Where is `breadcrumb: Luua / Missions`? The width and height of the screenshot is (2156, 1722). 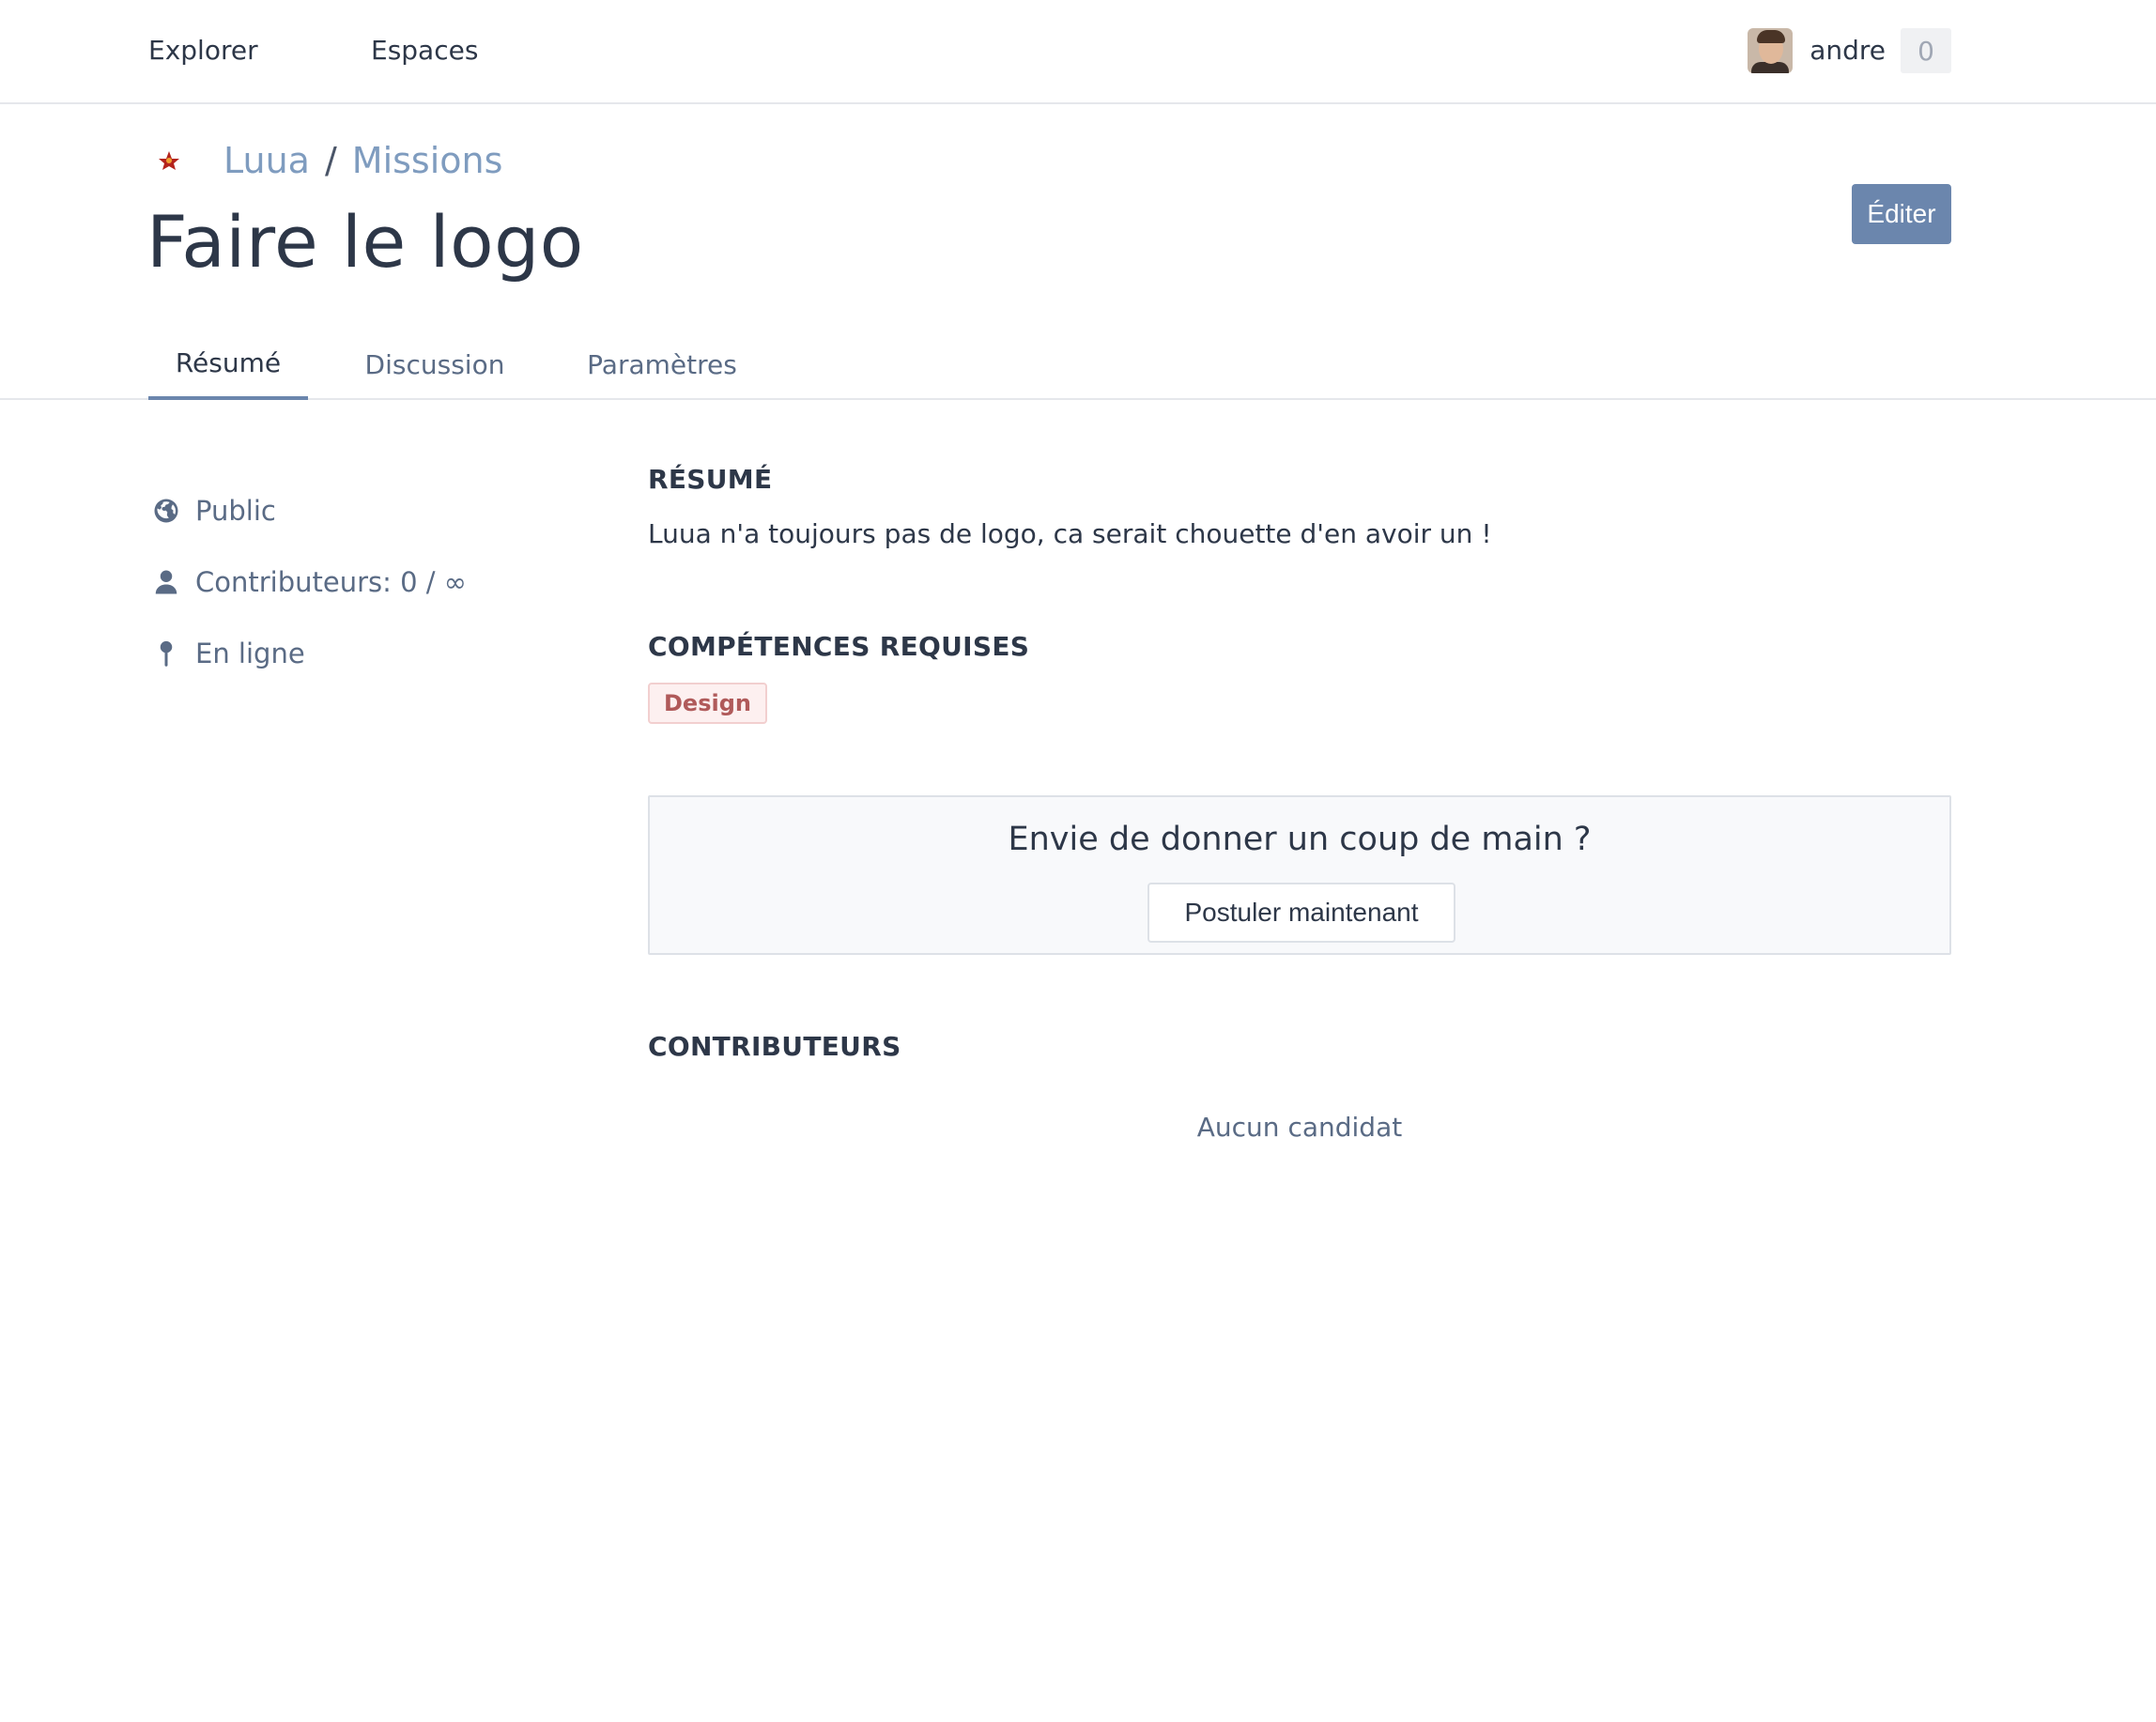 breadcrumb: Luua / Missions is located at coordinates (325, 160).